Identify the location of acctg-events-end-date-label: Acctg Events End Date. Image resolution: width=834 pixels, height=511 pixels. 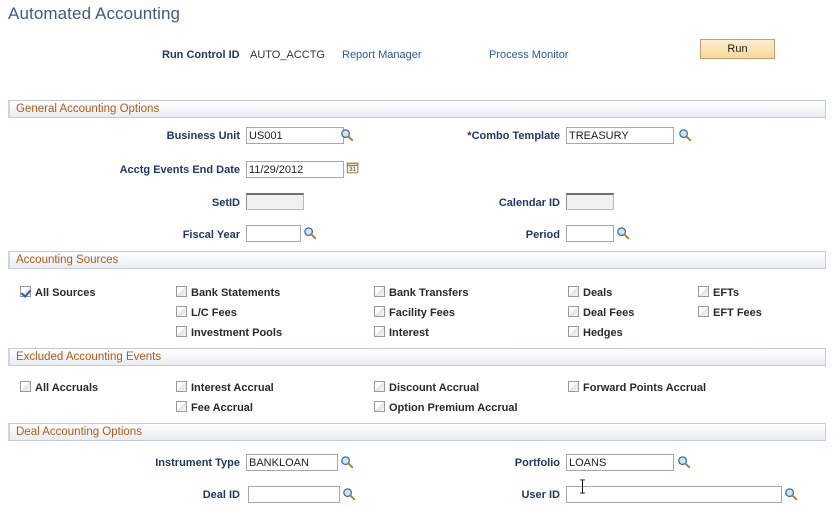
(179, 170).